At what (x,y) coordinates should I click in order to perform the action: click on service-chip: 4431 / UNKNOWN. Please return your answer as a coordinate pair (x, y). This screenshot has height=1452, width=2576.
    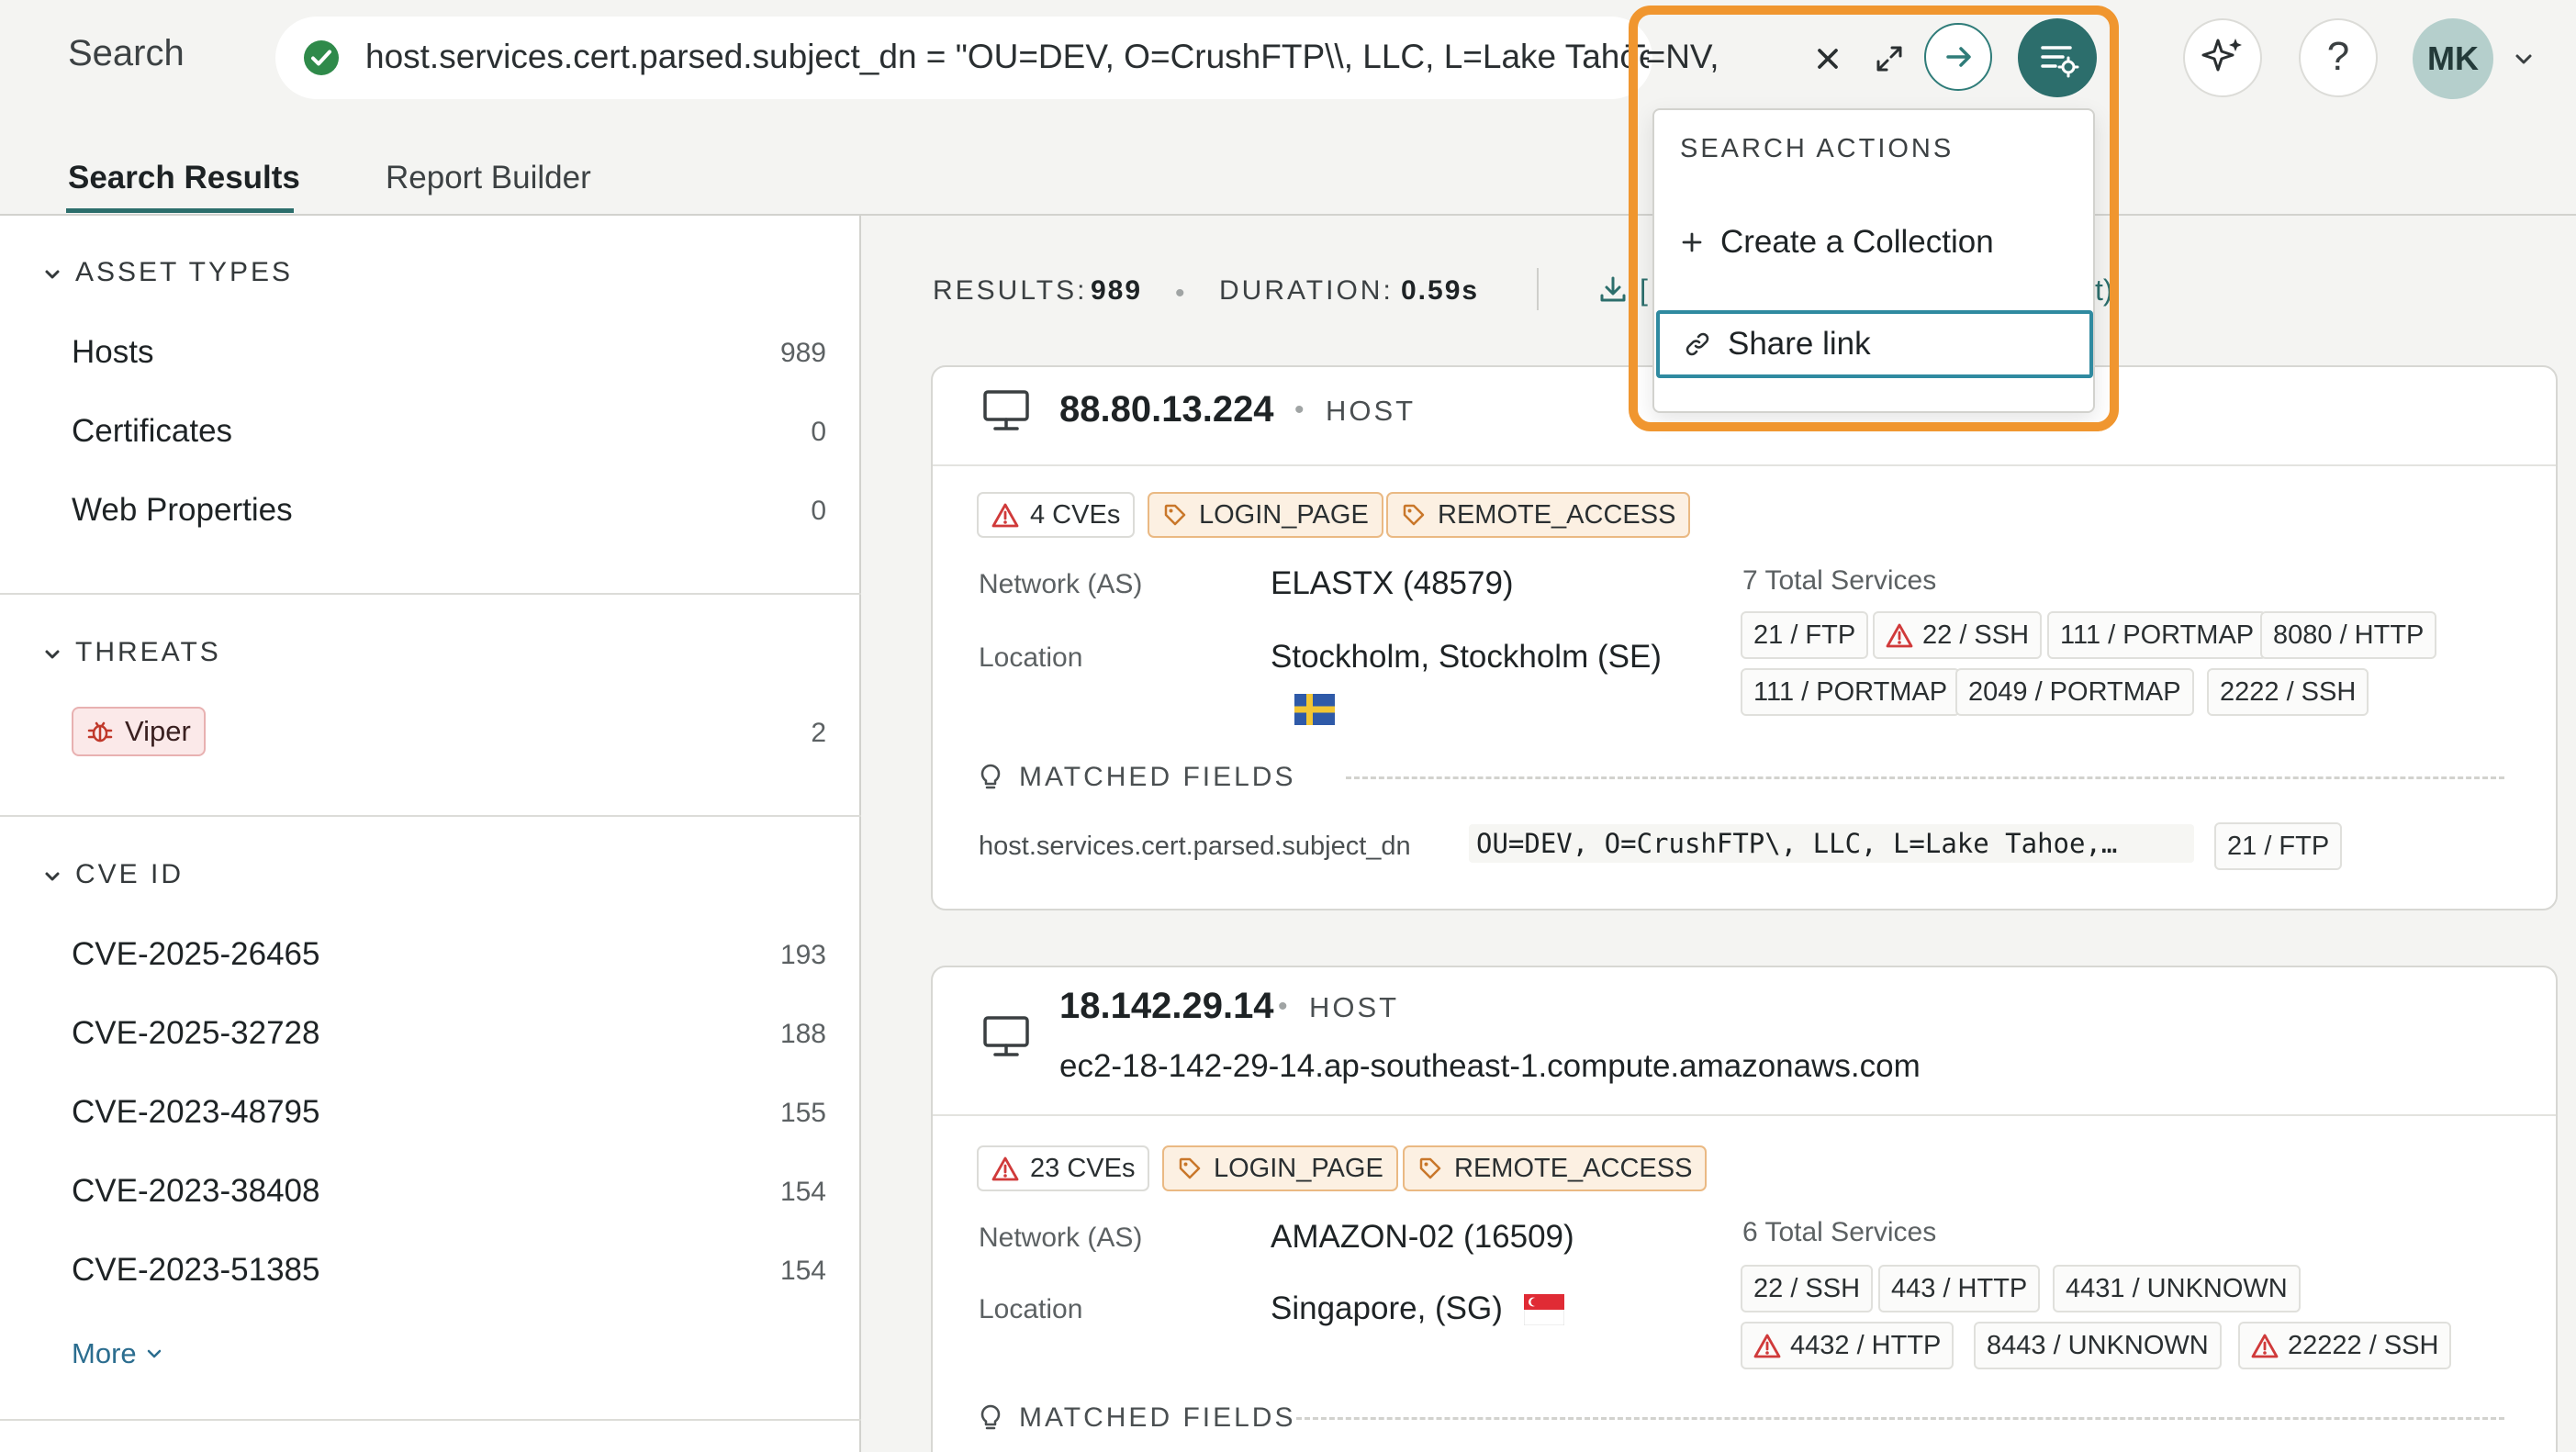
    Looking at the image, I should click on (2177, 1288).